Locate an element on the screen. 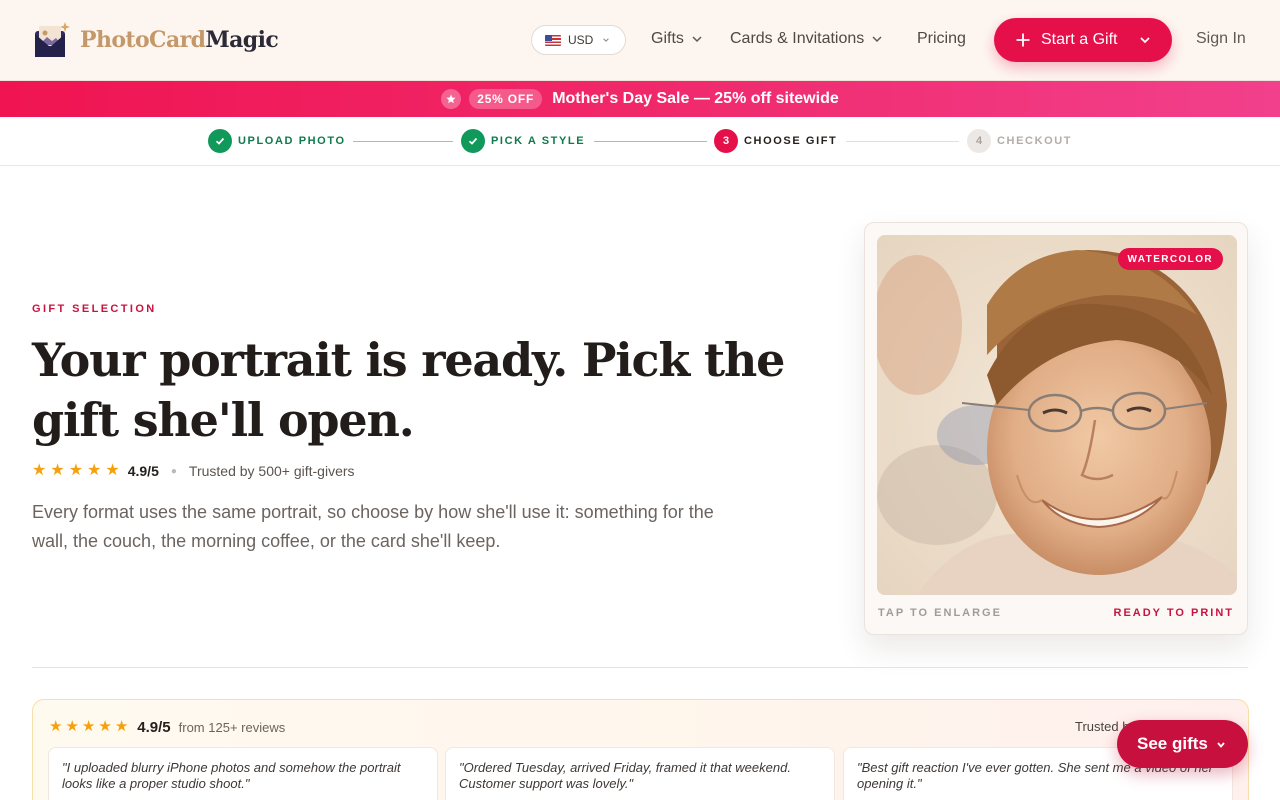 This screenshot has height=800, width=1280. section-divider is located at coordinates (640, 667).